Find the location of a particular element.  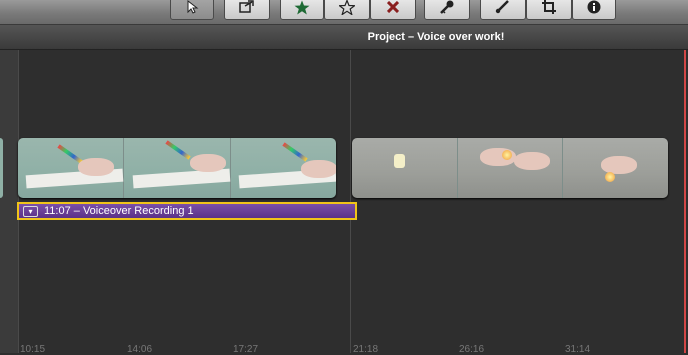

time-tick: 14:06 is located at coordinates (140, 349).